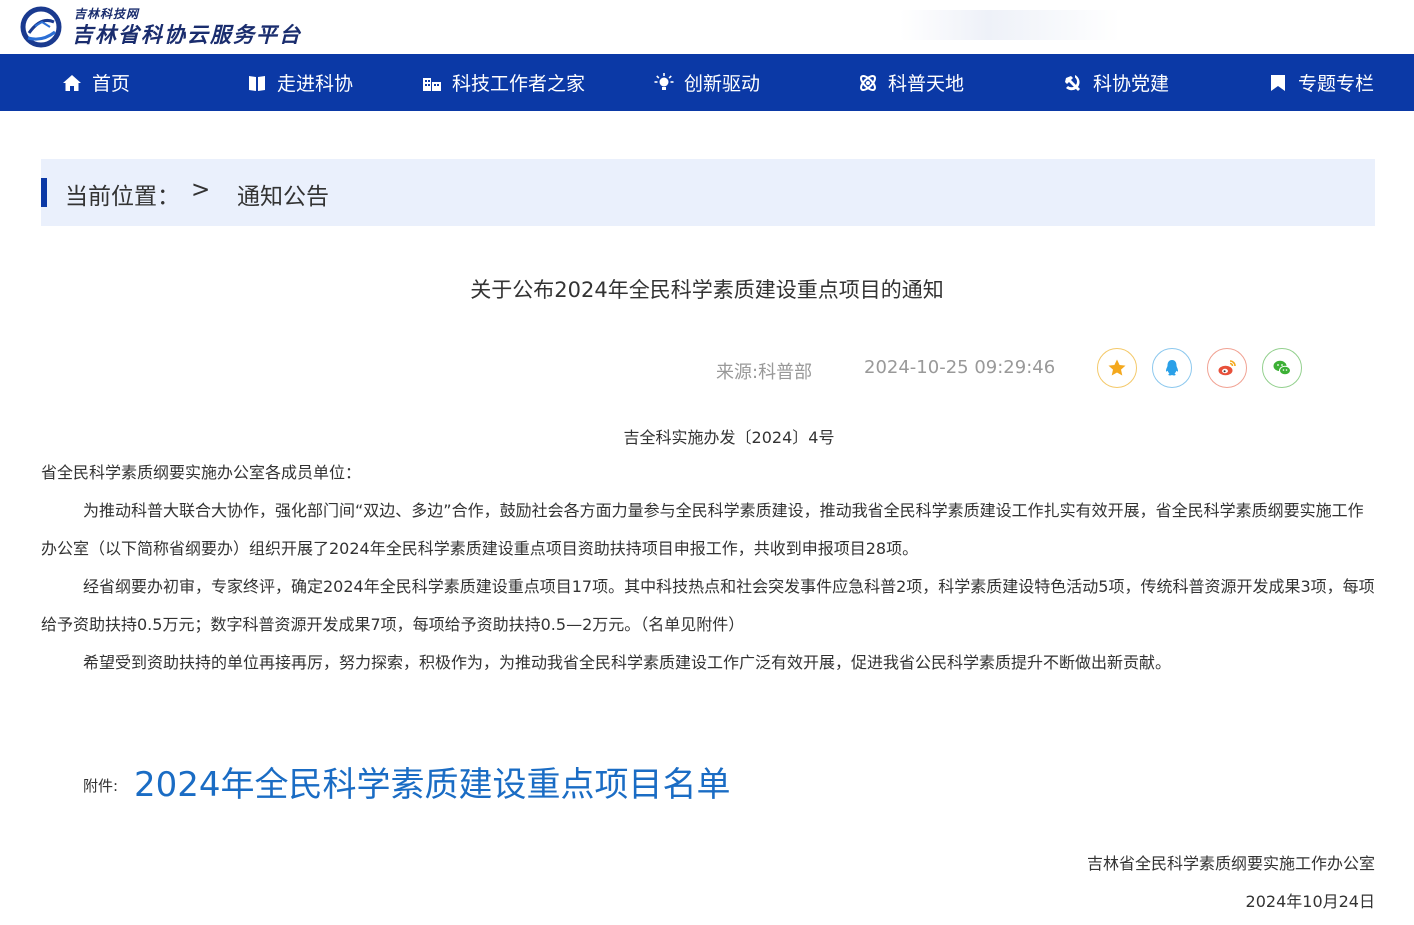  I want to click on nav-item-label: 科协党建, so click(1131, 84).